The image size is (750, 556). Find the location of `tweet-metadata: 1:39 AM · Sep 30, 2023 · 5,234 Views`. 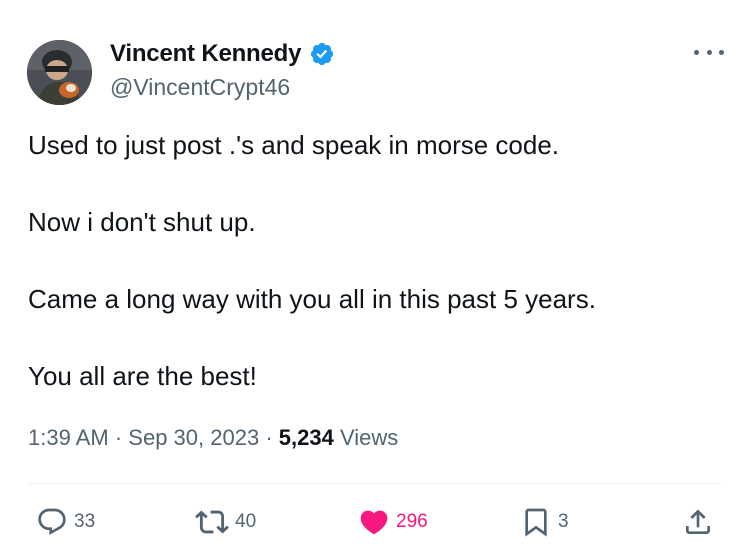

tweet-metadata: 1:39 AM · Sep 30, 2023 · 5,234 Views is located at coordinates (213, 438).